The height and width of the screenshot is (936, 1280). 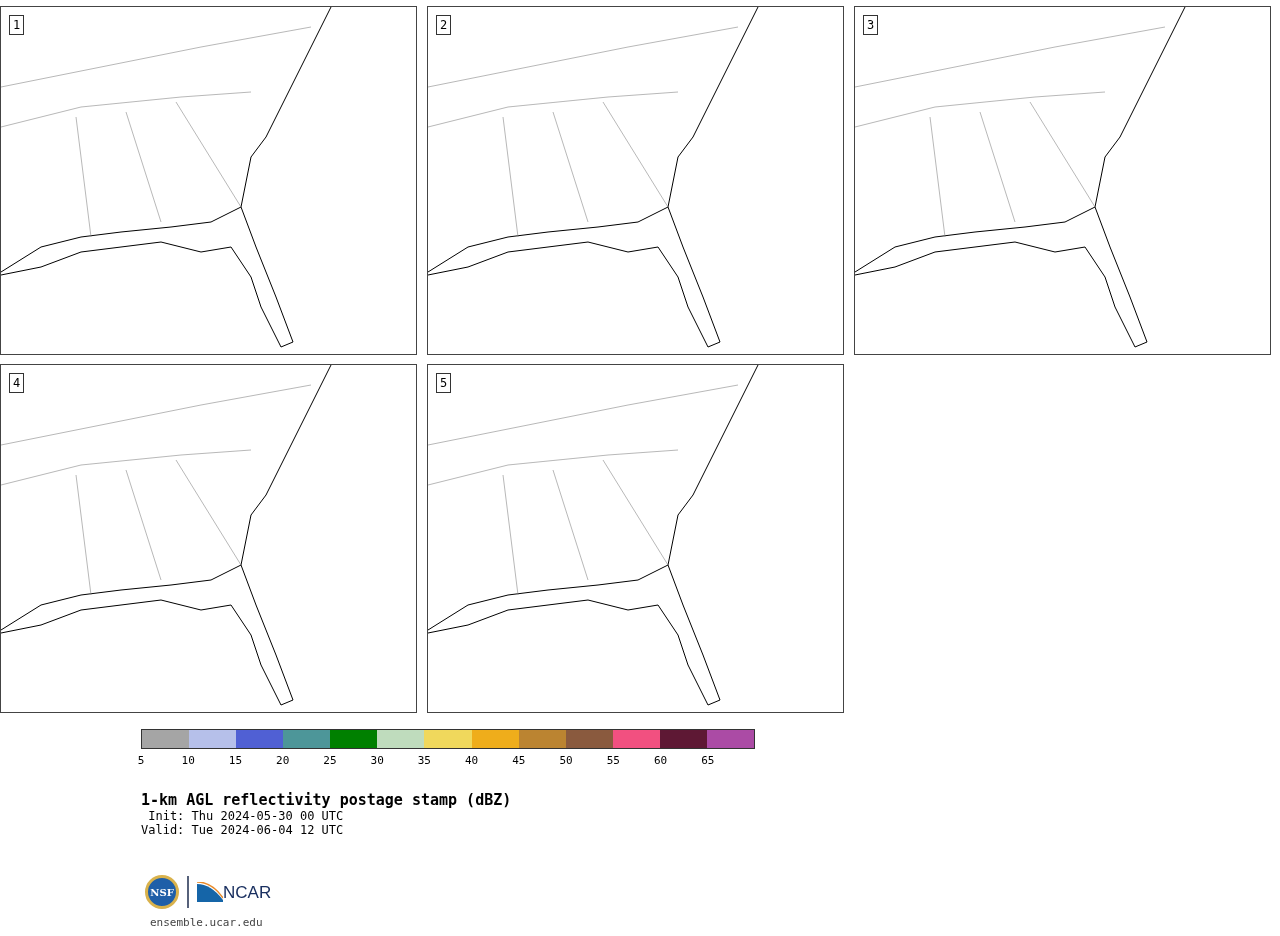 What do you see at coordinates (472, 761) in the screenshot?
I see `legend-tick-label: 40` at bounding box center [472, 761].